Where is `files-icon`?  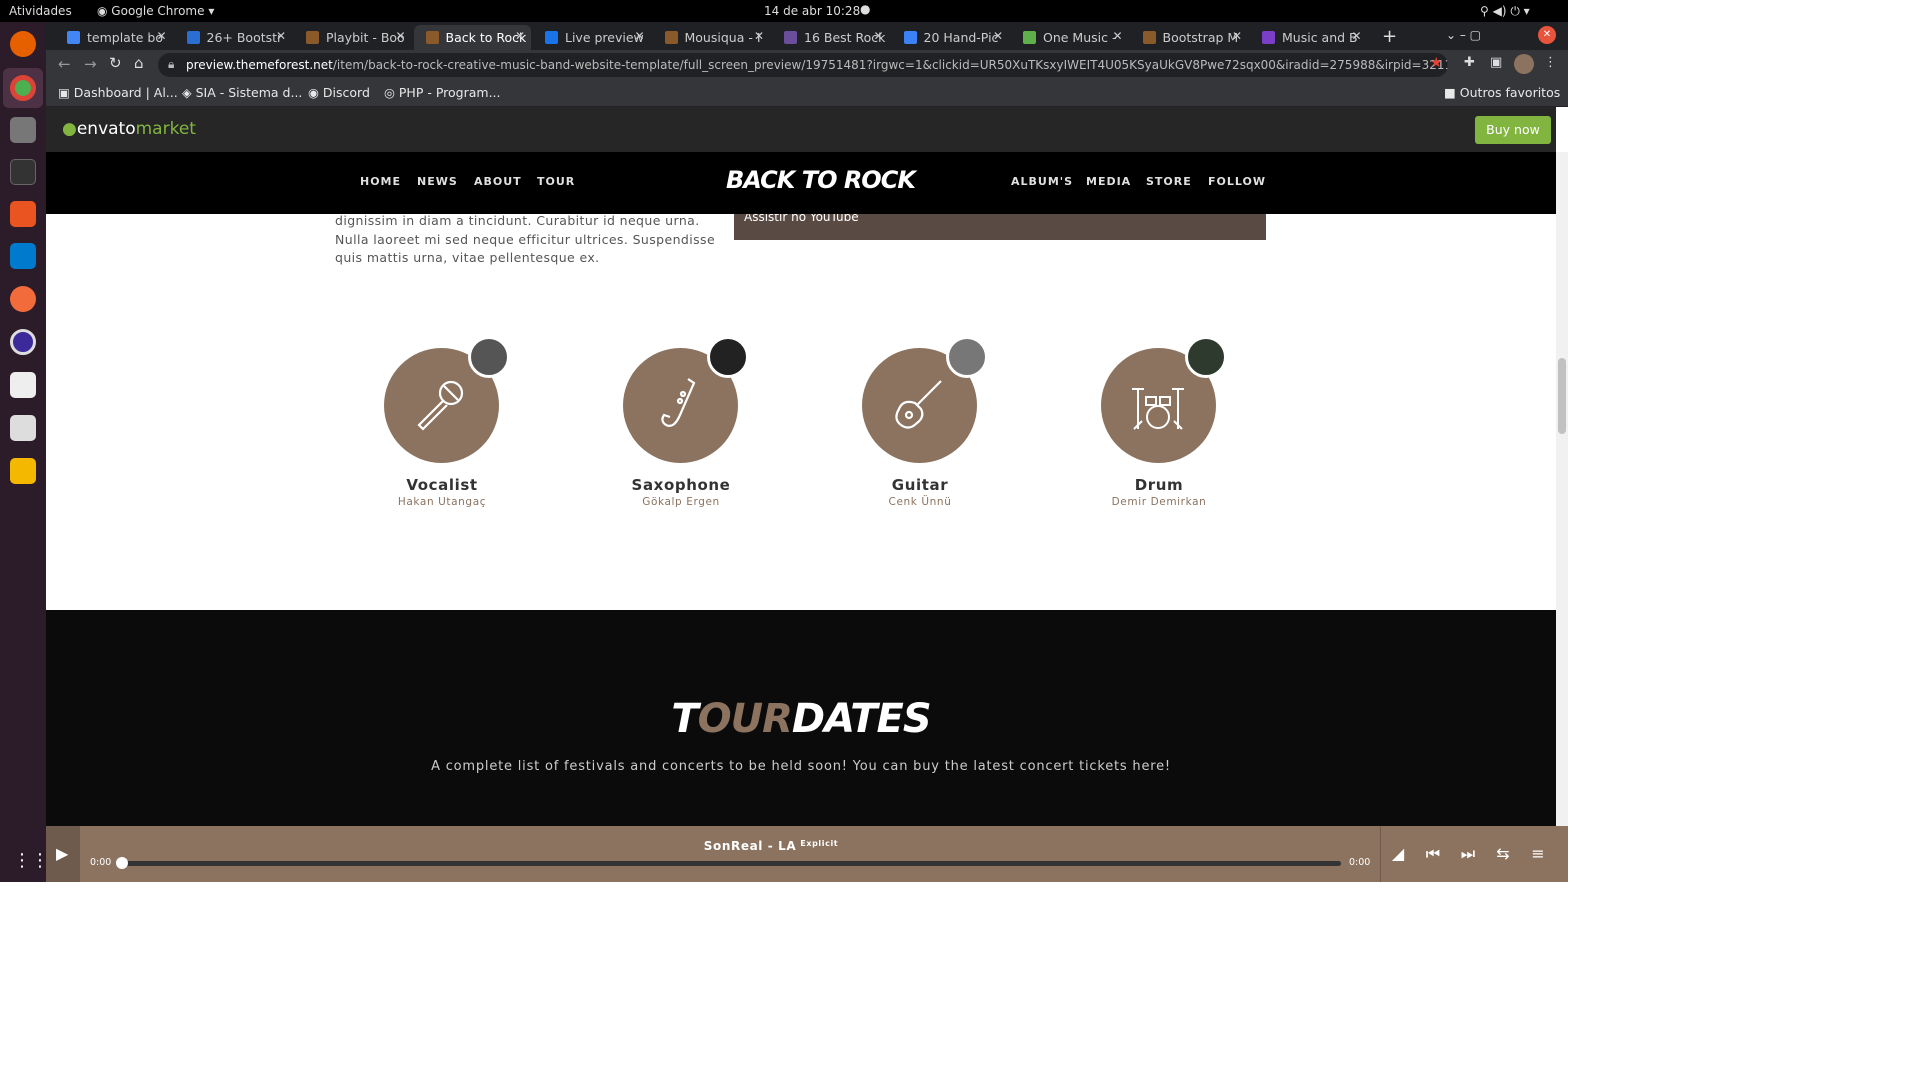 files-icon is located at coordinates (23, 130).